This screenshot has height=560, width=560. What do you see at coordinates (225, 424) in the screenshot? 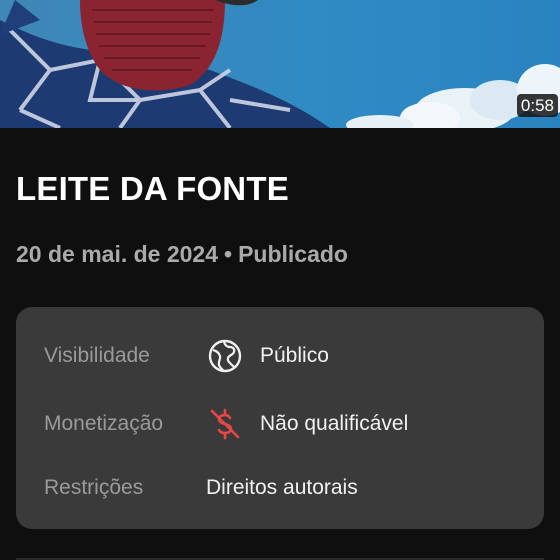
I see `monetization-off-icon` at bounding box center [225, 424].